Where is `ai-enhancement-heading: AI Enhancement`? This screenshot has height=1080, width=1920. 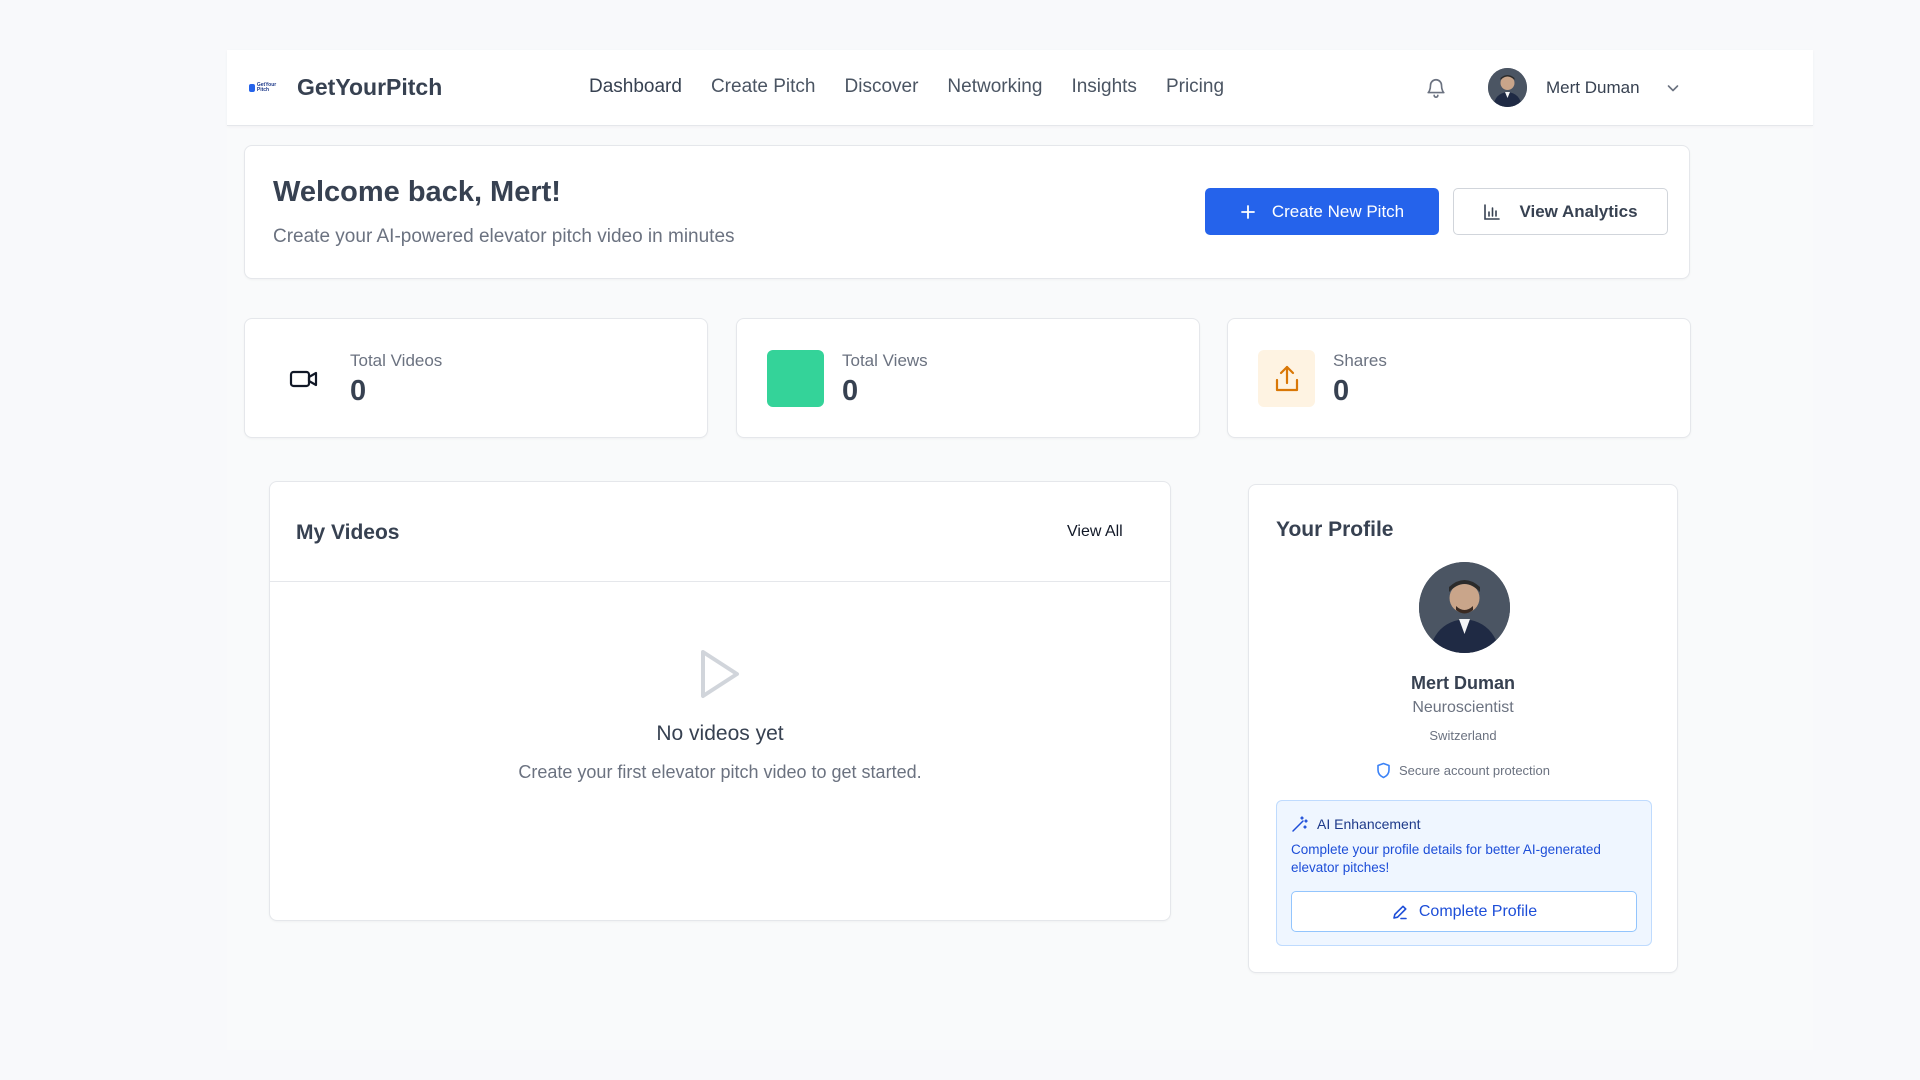 ai-enhancement-heading: AI Enhancement is located at coordinates (1356, 824).